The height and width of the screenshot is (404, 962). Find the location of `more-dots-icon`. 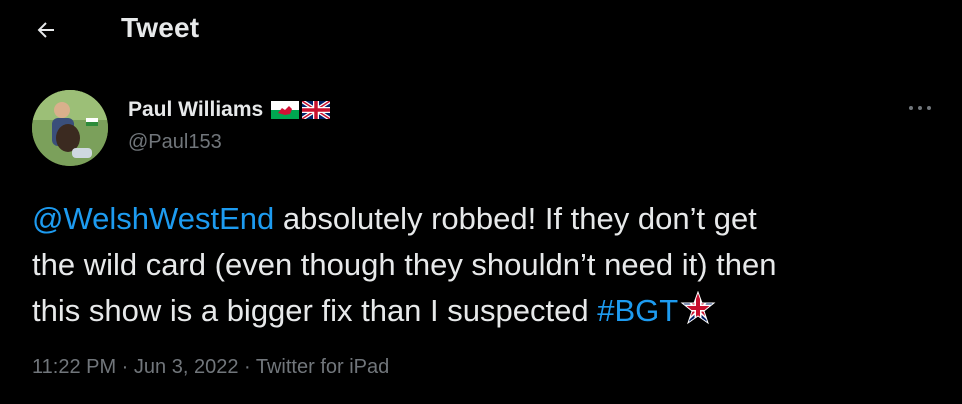

more-dots-icon is located at coordinates (920, 108).